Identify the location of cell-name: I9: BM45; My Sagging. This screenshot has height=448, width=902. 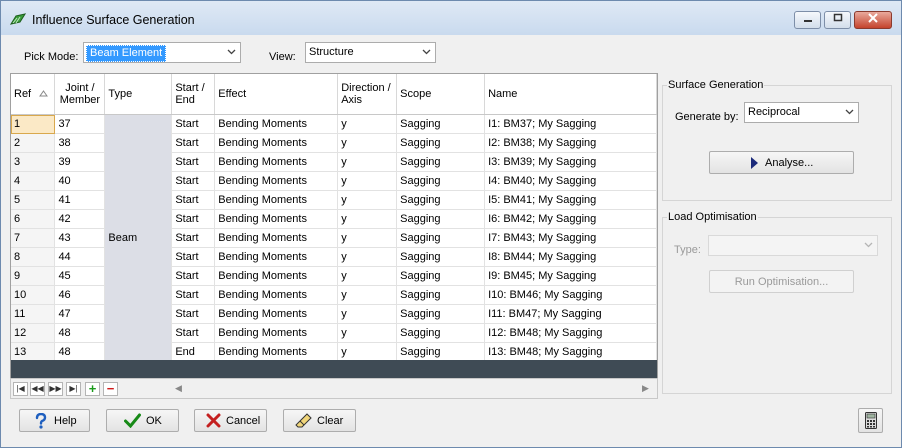
(570, 276).